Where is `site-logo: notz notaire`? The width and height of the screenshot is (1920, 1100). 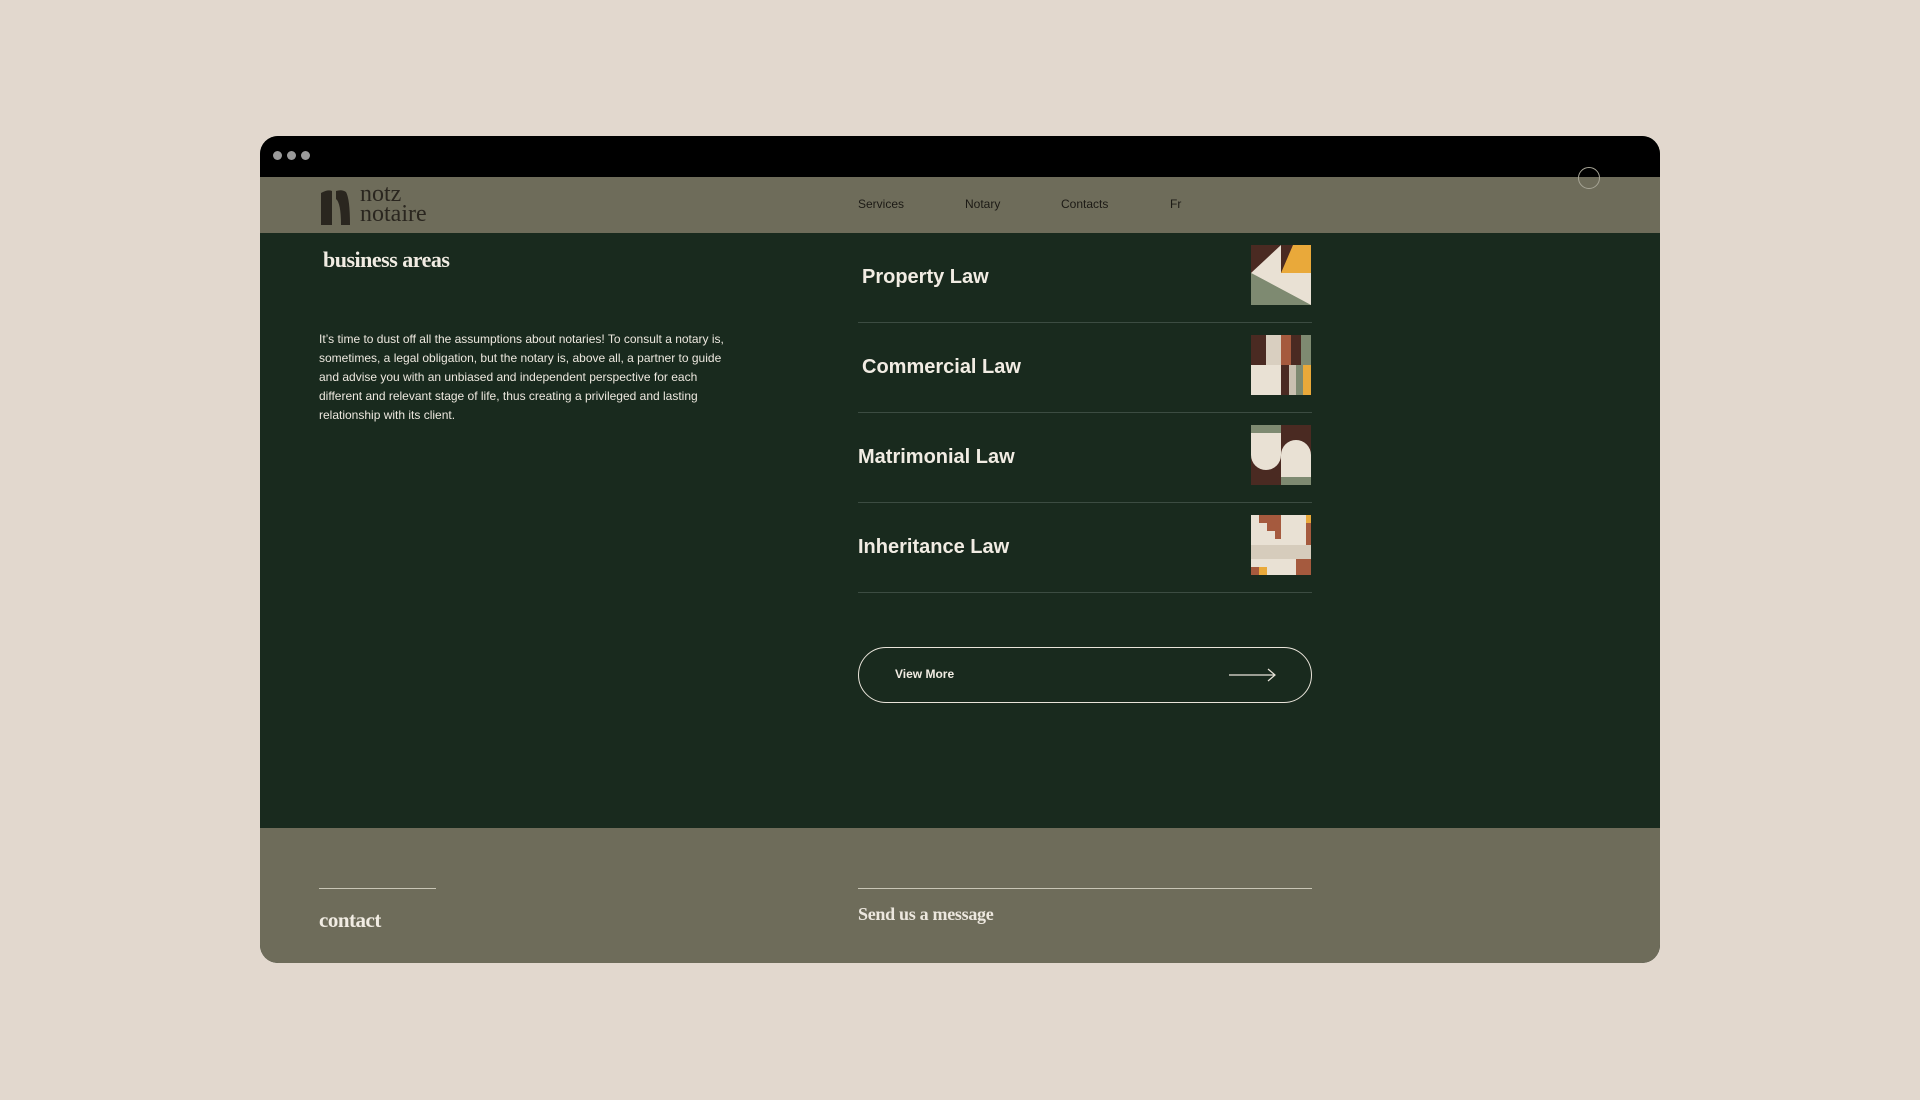
site-logo: notz notaire is located at coordinates (393, 204).